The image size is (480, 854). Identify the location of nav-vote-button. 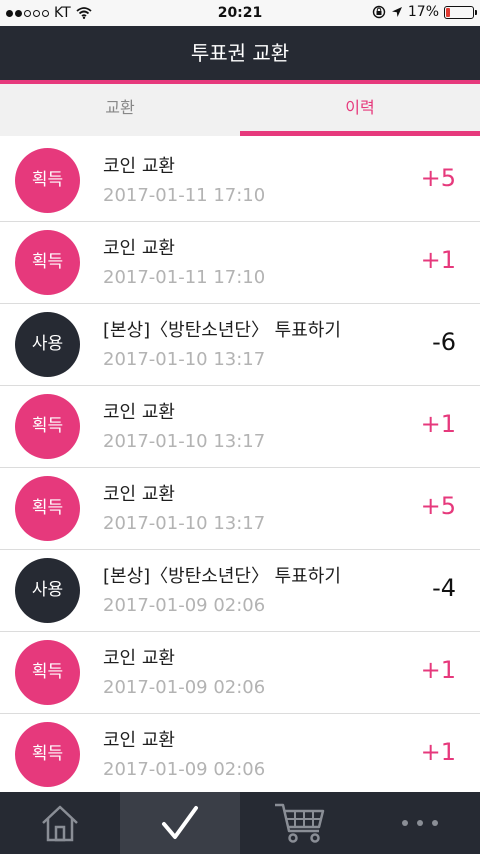
(180, 823).